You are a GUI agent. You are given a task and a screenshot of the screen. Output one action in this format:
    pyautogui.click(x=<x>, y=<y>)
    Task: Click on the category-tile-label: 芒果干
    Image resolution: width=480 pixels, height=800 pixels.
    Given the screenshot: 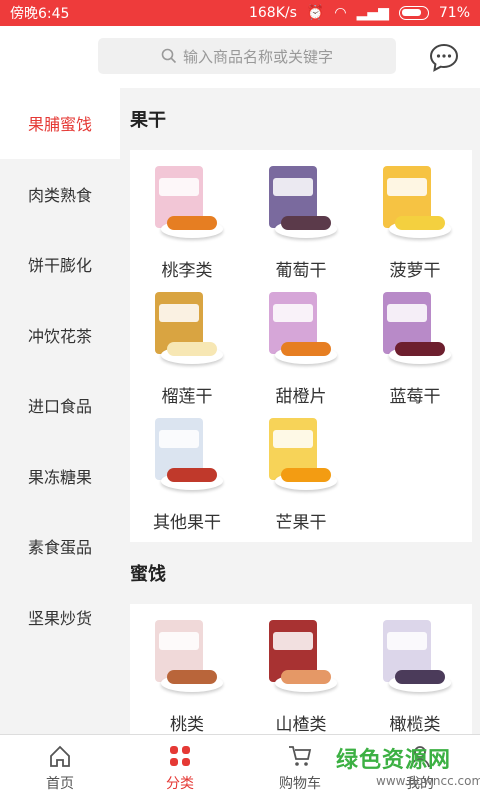 What is the action you would take?
    pyautogui.click(x=301, y=523)
    